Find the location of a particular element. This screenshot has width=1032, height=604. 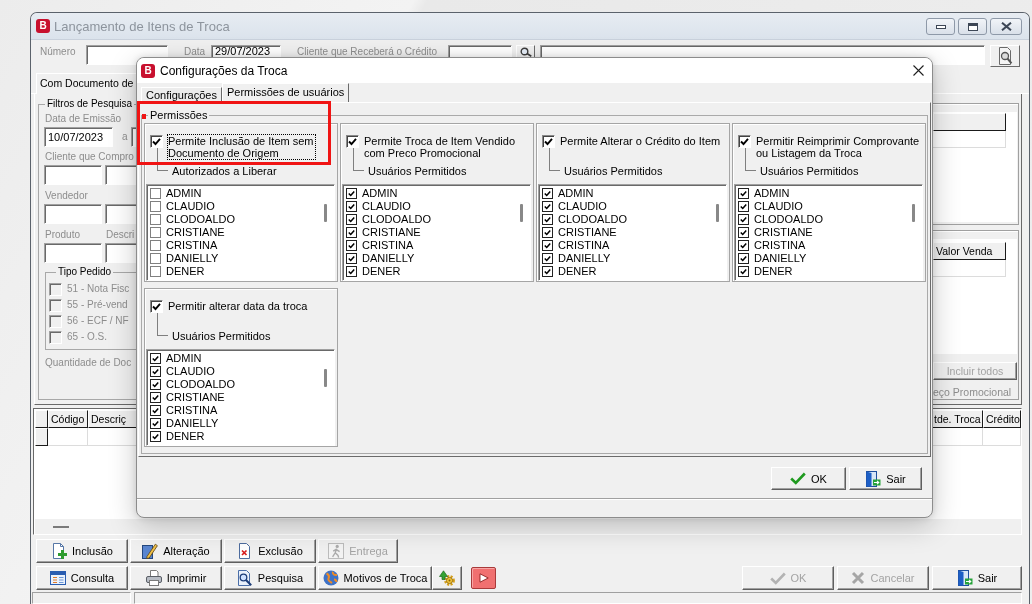

delete-button: Exclusão is located at coordinates (270, 551).